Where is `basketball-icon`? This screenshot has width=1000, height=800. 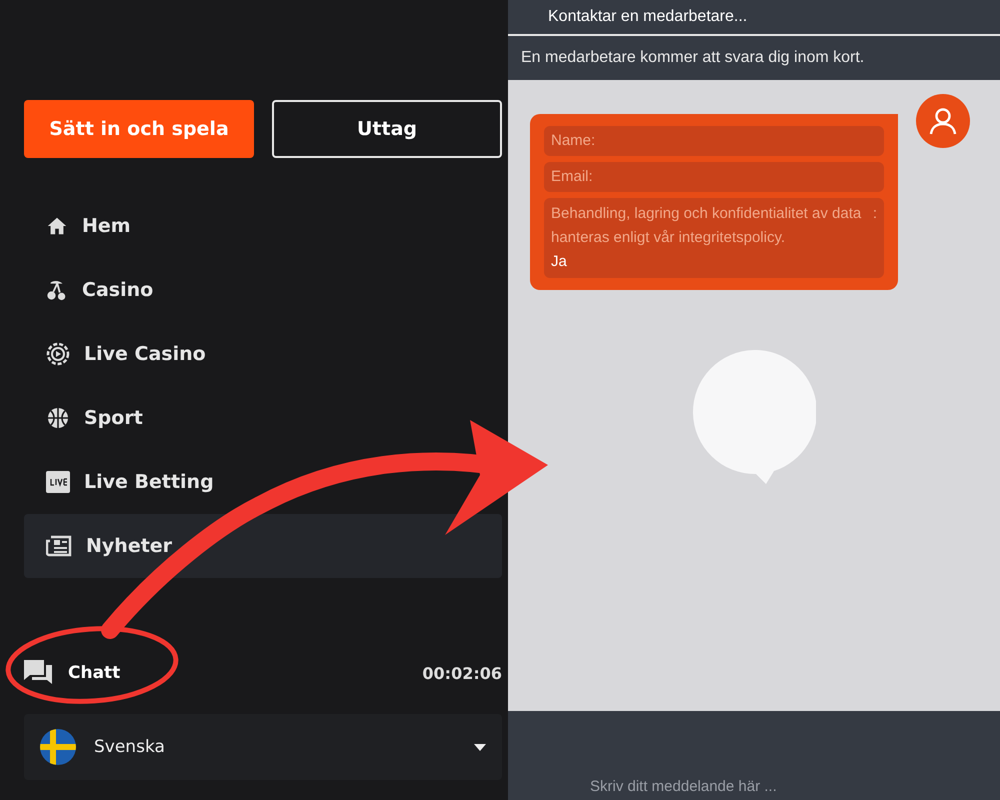
basketball-icon is located at coordinates (58, 418).